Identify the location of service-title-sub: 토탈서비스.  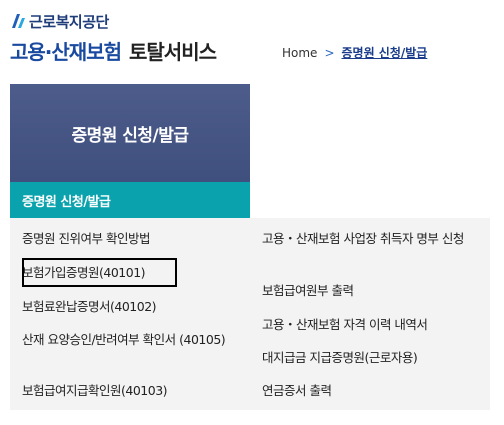
(173, 52).